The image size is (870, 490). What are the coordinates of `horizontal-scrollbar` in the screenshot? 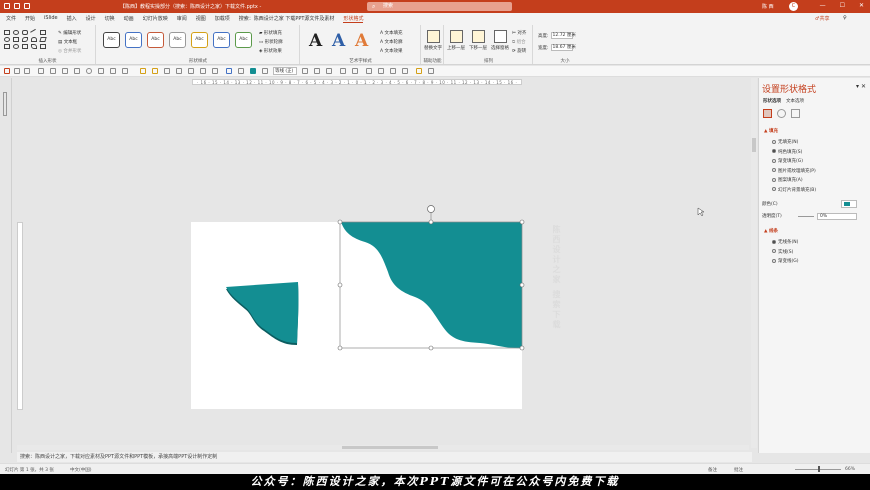 It's located at (383, 447).